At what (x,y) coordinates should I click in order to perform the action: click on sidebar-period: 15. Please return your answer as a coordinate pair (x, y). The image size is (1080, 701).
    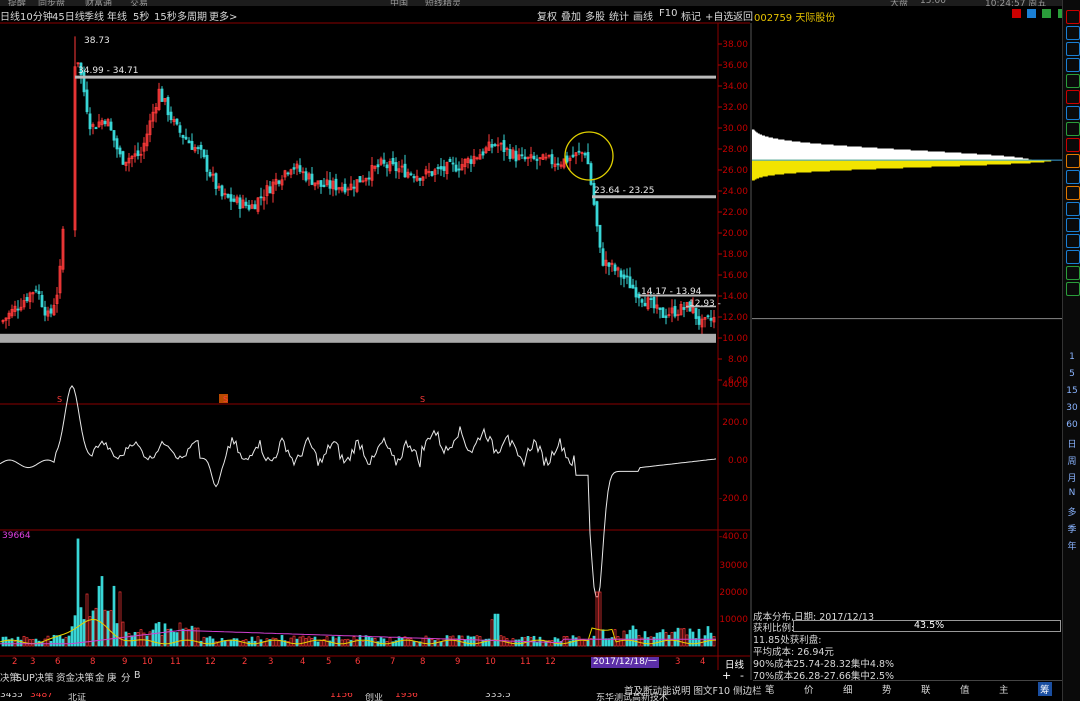
    Looking at the image, I should click on (1071, 391).